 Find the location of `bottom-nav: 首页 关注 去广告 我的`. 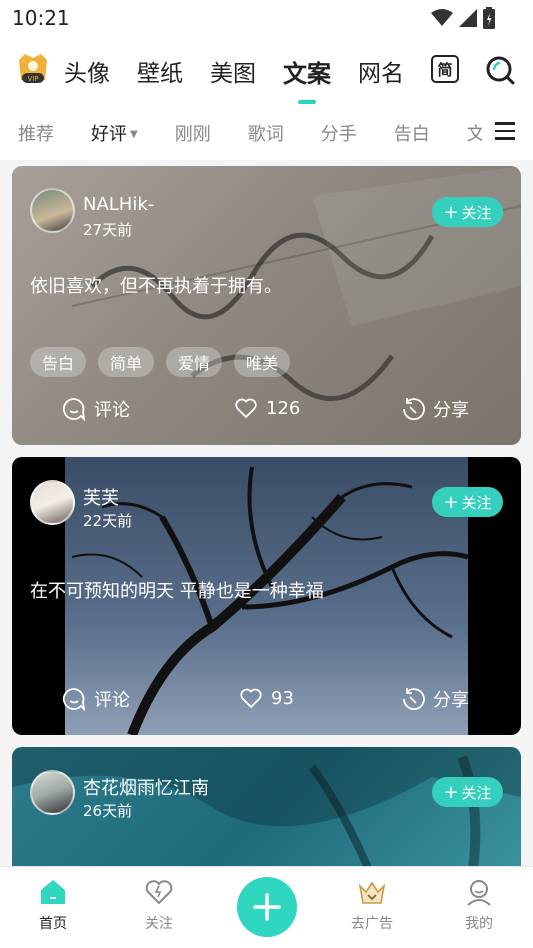

bottom-nav: 首页 关注 去广告 我的 is located at coordinates (266, 907).